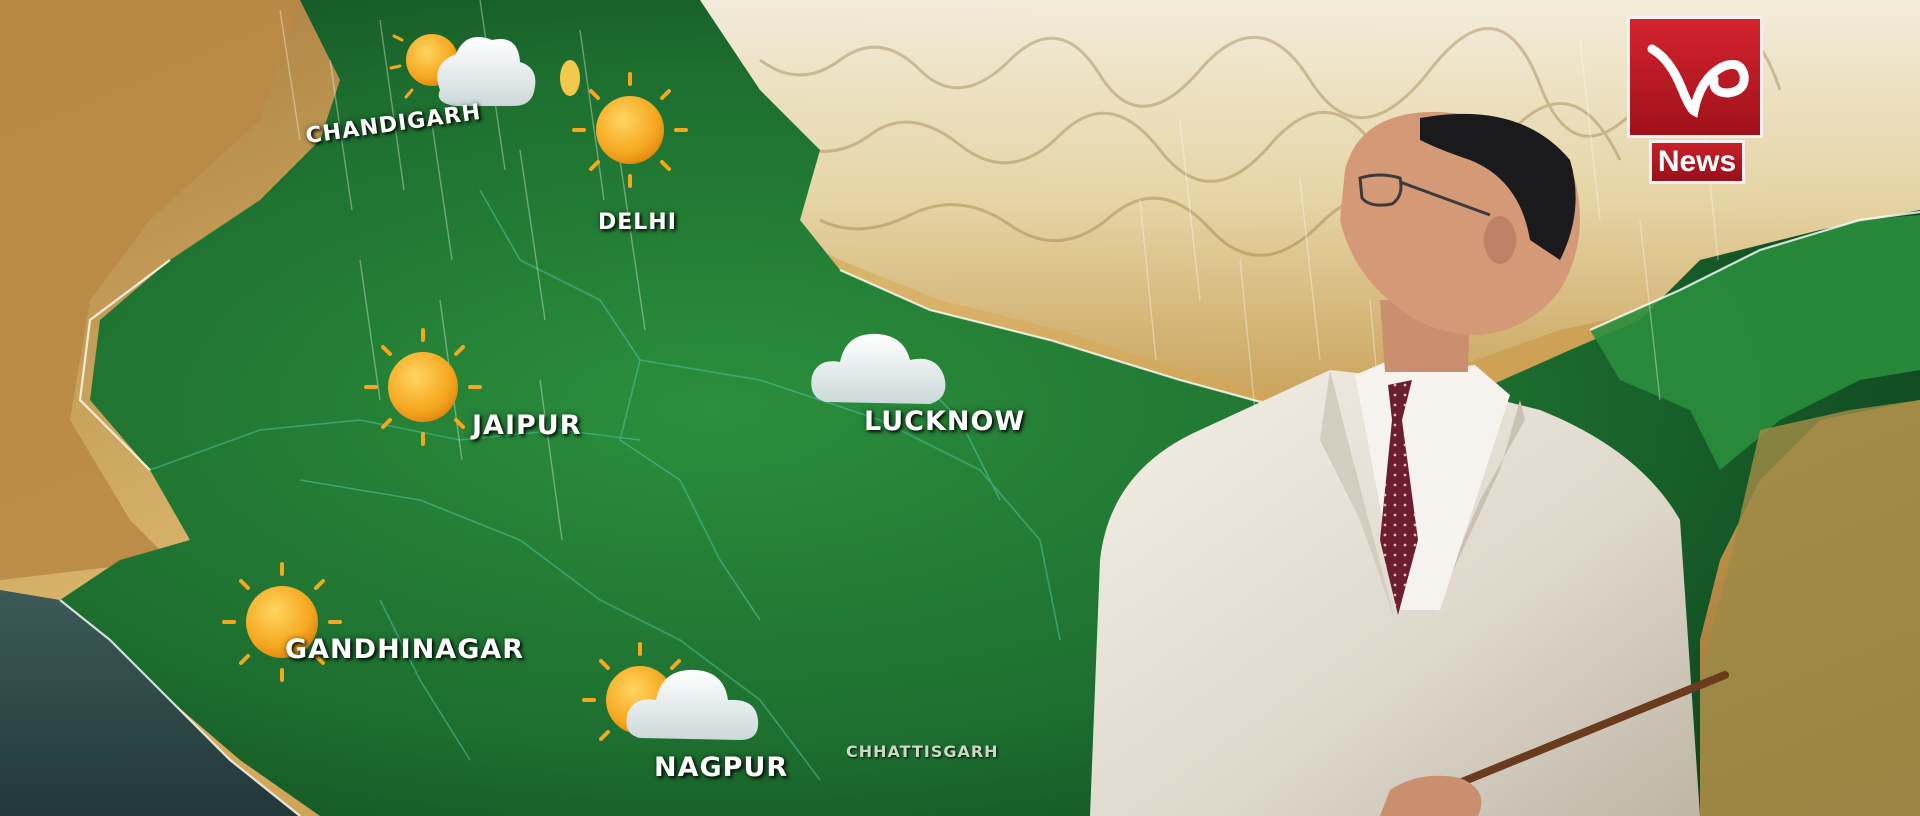 The width and height of the screenshot is (1920, 816). Describe the element at coordinates (1698, 81) in the screenshot. I see `vc-logo-mark-icon` at that location.